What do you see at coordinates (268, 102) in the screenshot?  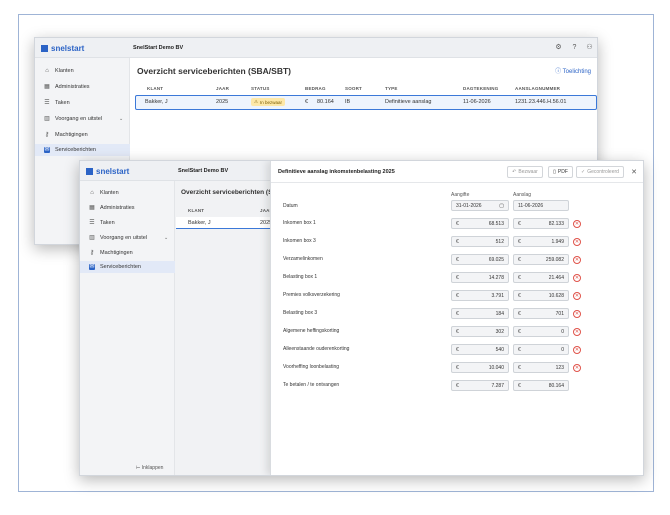 I see `status-badge: ⚠ In bezwaar` at bounding box center [268, 102].